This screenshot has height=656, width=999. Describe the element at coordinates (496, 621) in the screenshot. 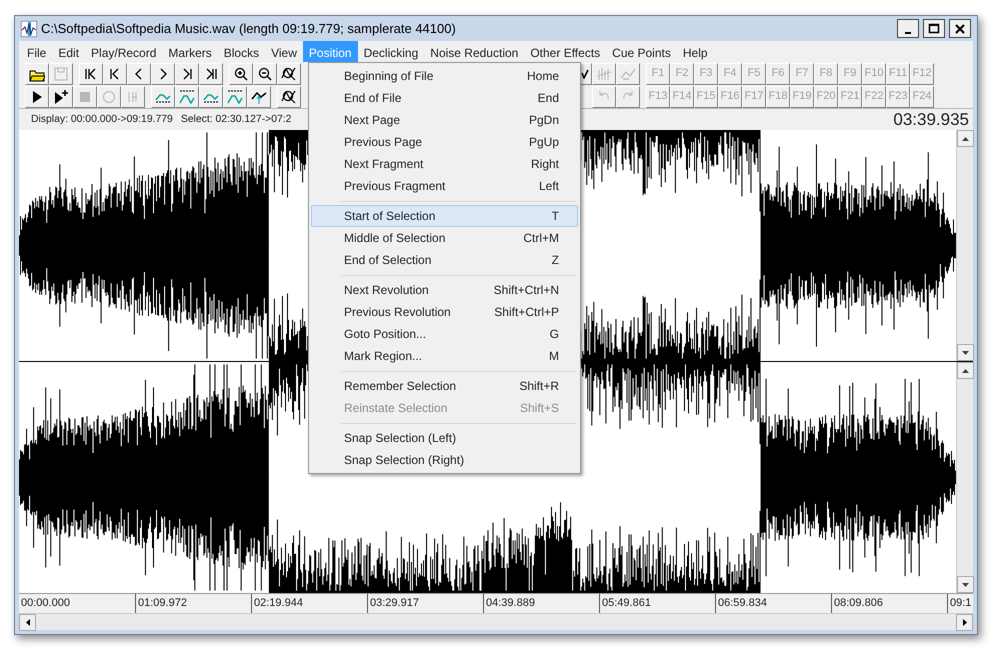

I see `horizontal-scrollbar` at that location.